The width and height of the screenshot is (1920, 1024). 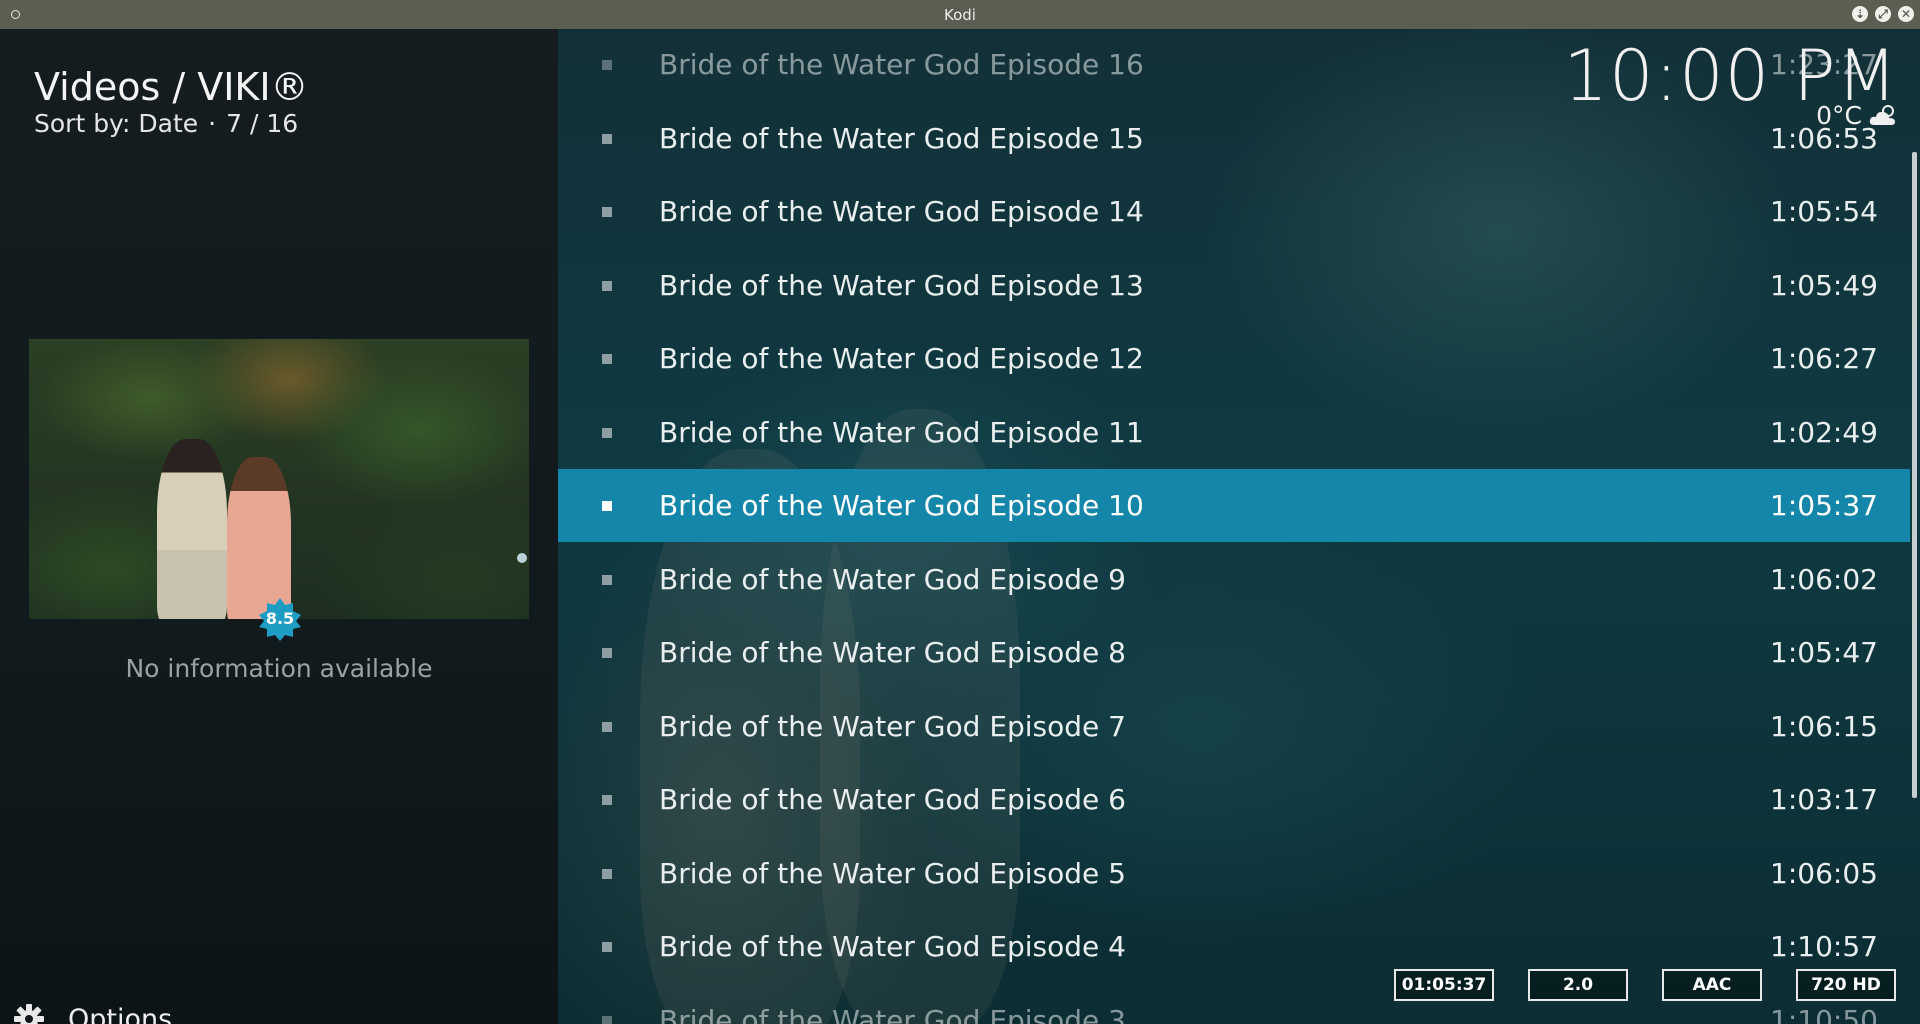 I want to click on options-label: Options, so click(x=120, y=1013).